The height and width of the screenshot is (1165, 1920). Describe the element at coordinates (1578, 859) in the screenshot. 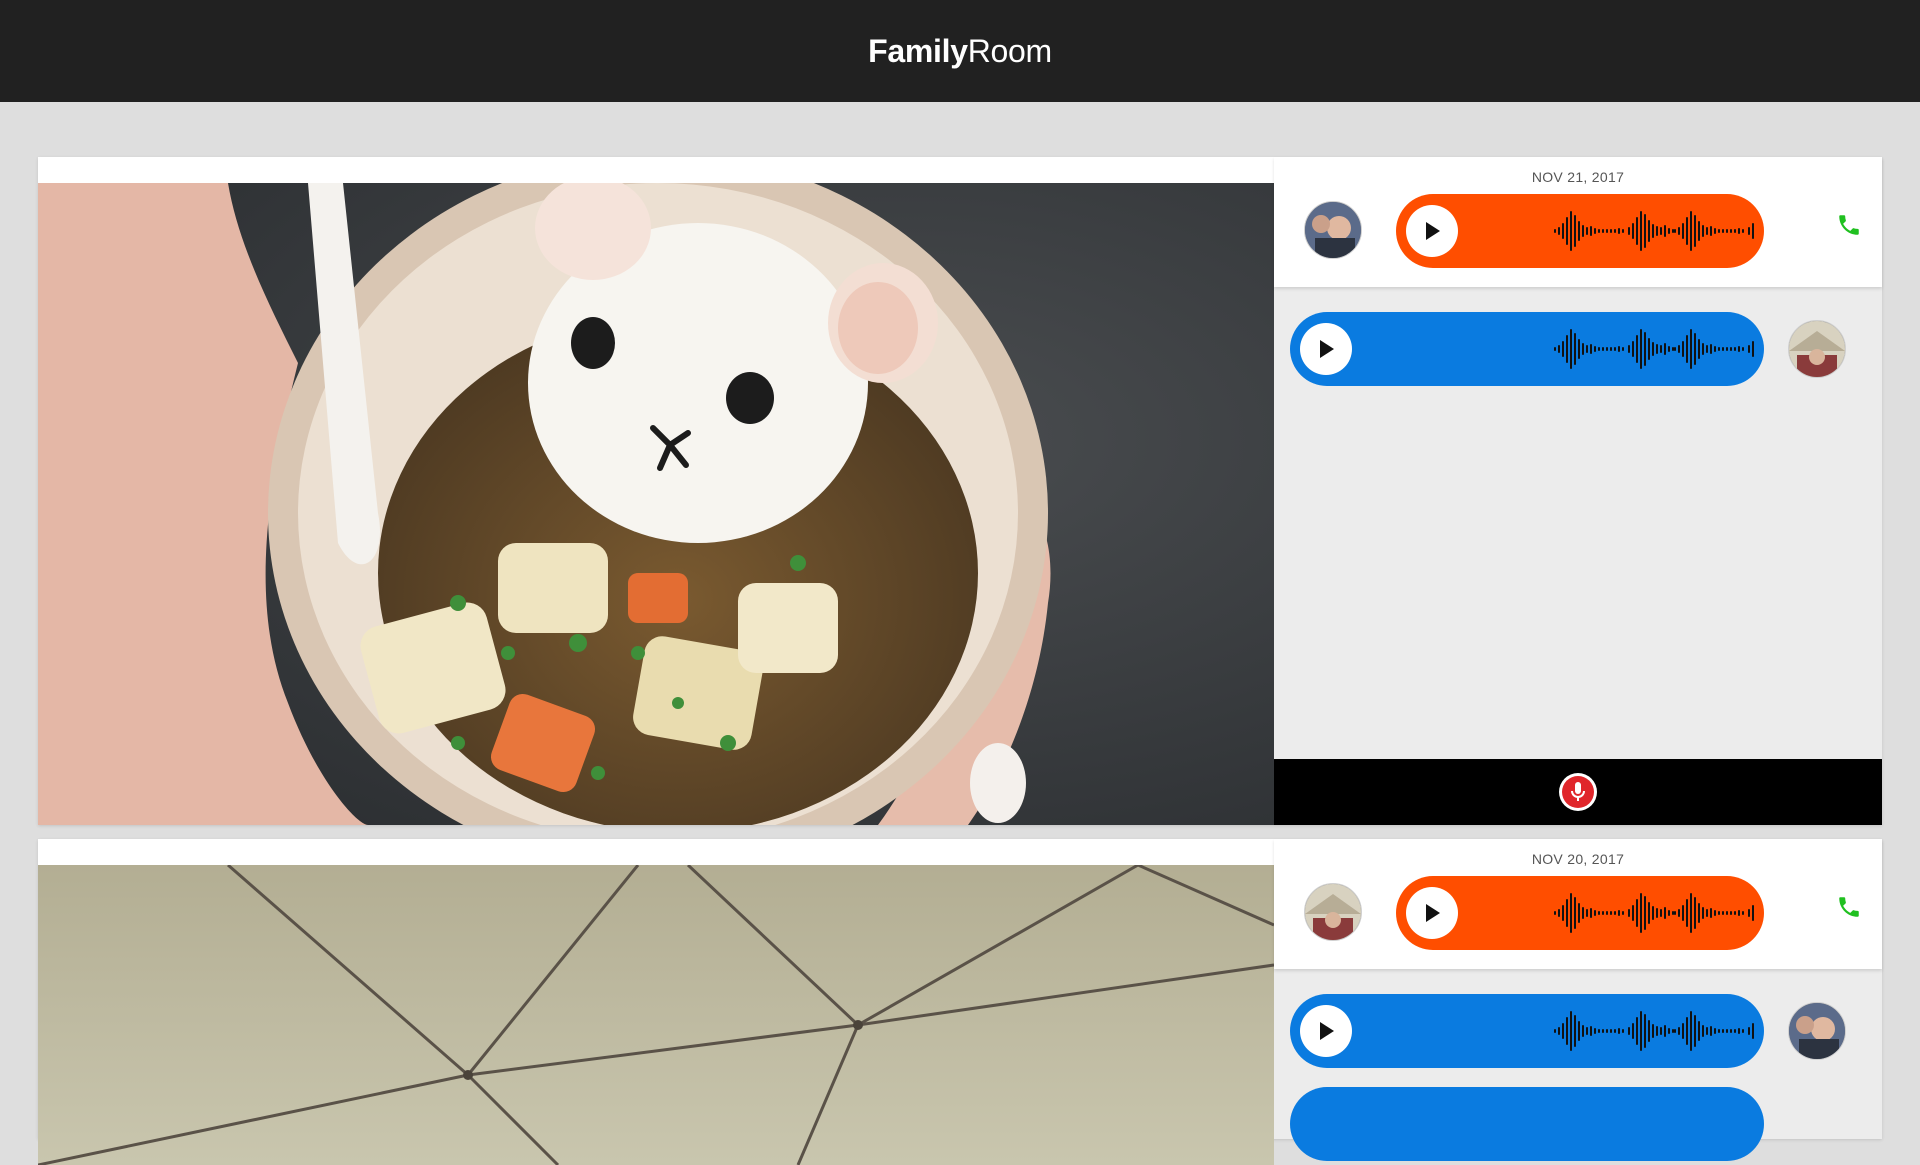

I see `post-date: NOV 20, 2017` at that location.